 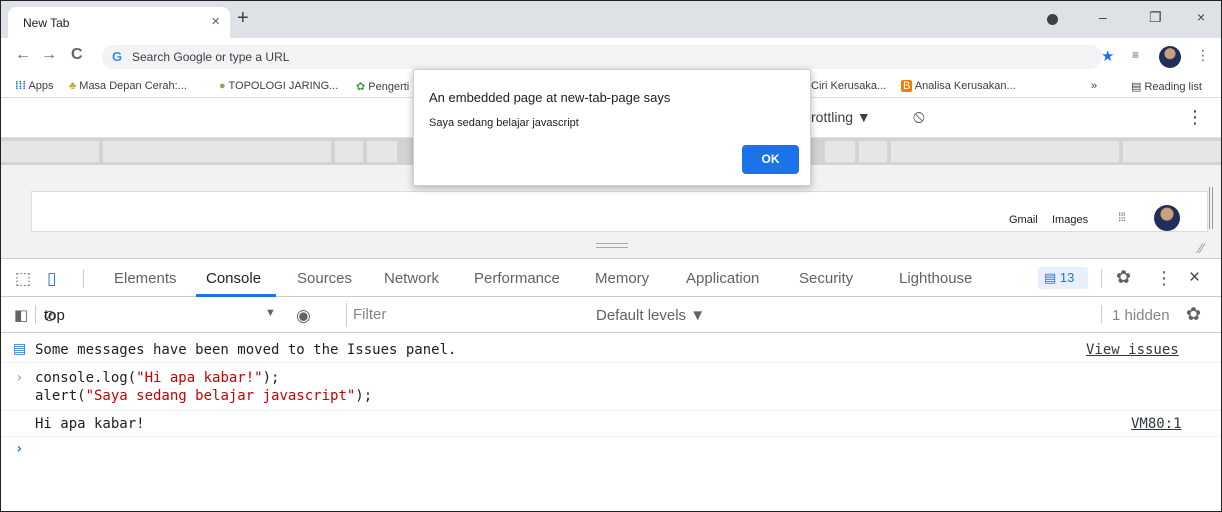 What do you see at coordinates (145, 278) in the screenshot?
I see `tab-elements: Elements` at bounding box center [145, 278].